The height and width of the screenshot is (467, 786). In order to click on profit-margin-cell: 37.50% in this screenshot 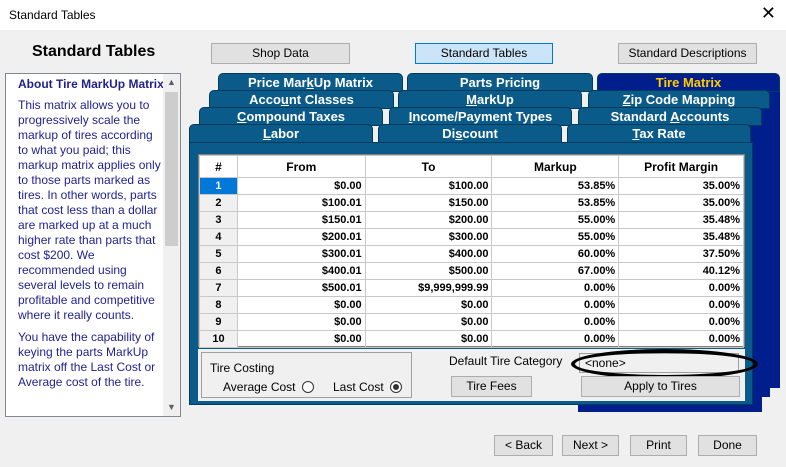, I will do `click(681, 254)`.